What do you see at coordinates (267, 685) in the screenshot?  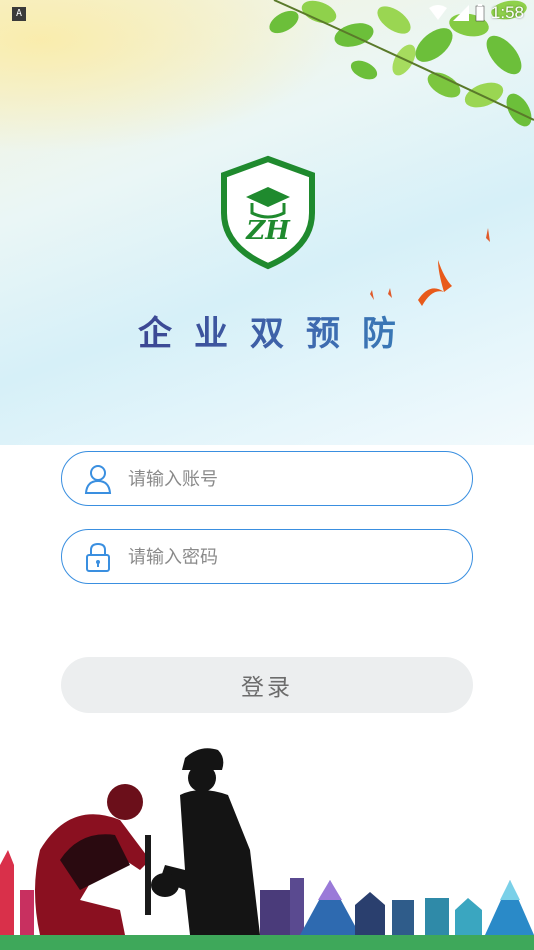 I see `login-button: 登录` at bounding box center [267, 685].